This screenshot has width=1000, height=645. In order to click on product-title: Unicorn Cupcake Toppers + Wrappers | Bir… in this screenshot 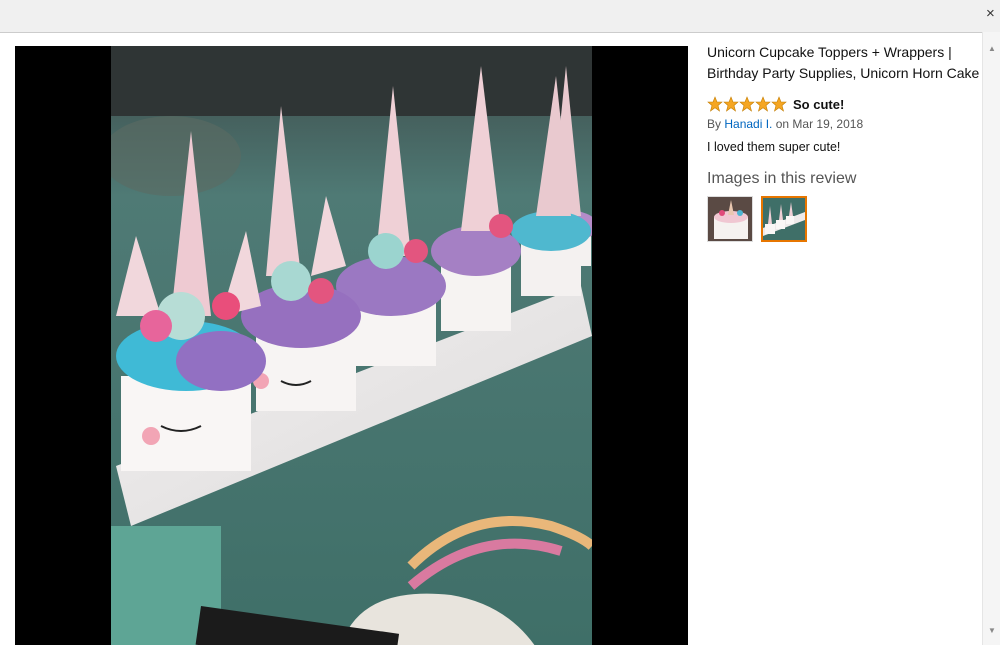, I will do `click(844, 63)`.